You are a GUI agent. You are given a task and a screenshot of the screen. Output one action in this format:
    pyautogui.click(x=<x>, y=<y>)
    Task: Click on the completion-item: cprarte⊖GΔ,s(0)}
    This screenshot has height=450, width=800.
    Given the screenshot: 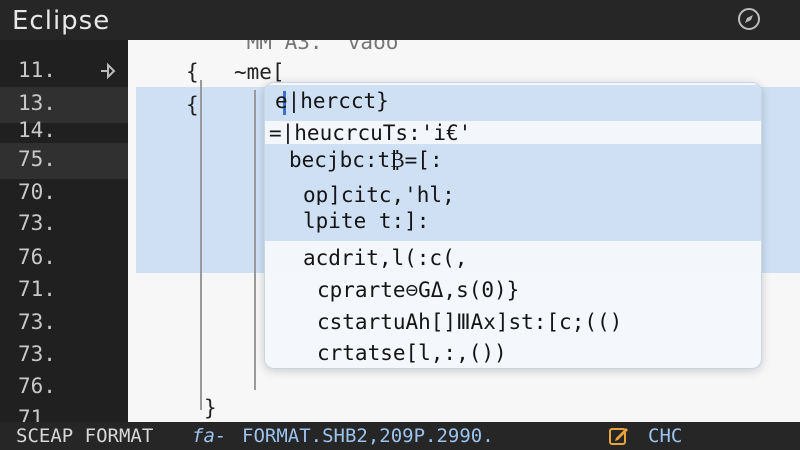 What is the action you would take?
    pyautogui.click(x=513, y=292)
    